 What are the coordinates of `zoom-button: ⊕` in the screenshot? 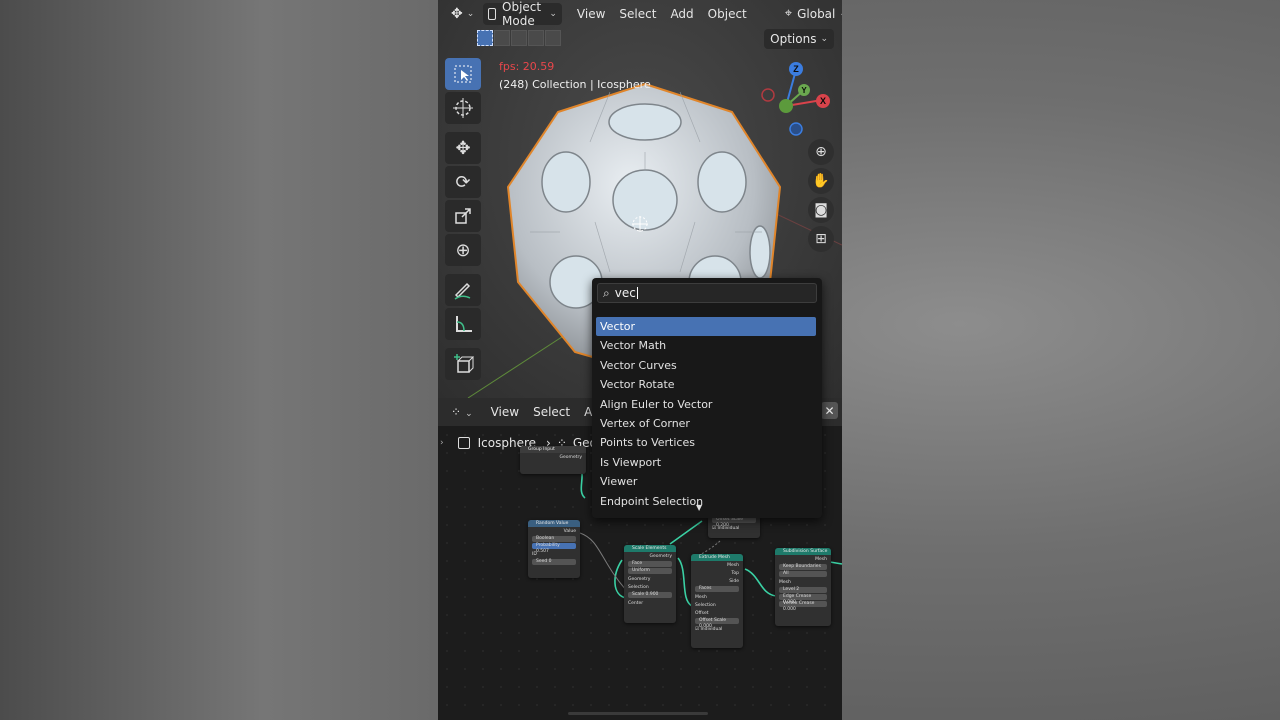 It's located at (821, 152).